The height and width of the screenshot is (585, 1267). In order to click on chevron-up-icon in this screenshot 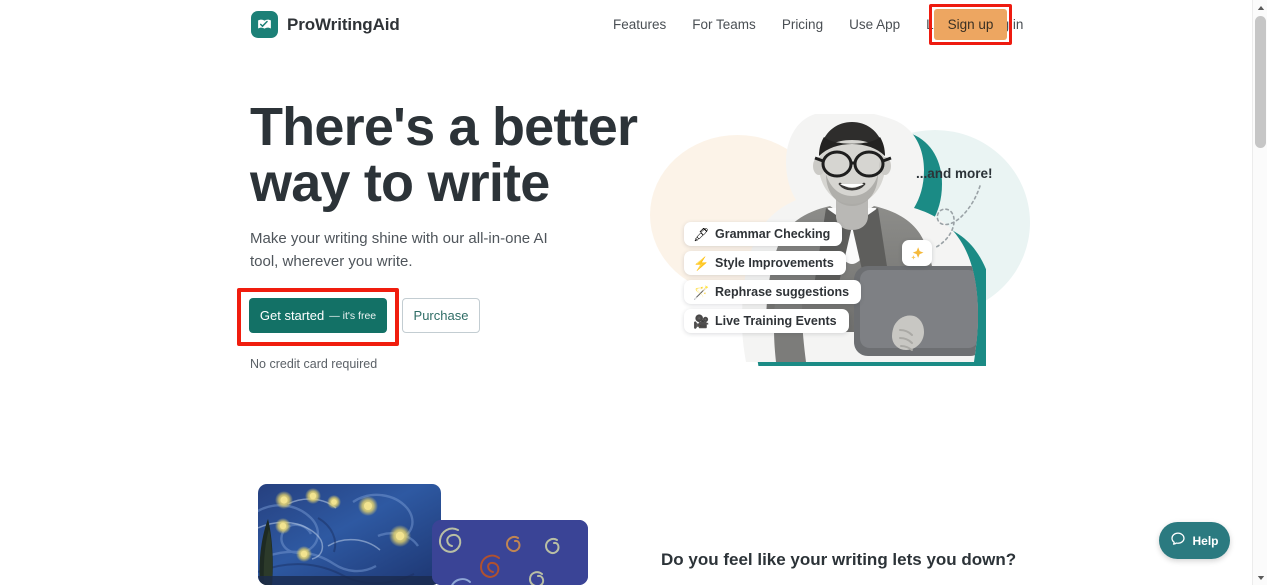, I will do `click(1260, 7)`.